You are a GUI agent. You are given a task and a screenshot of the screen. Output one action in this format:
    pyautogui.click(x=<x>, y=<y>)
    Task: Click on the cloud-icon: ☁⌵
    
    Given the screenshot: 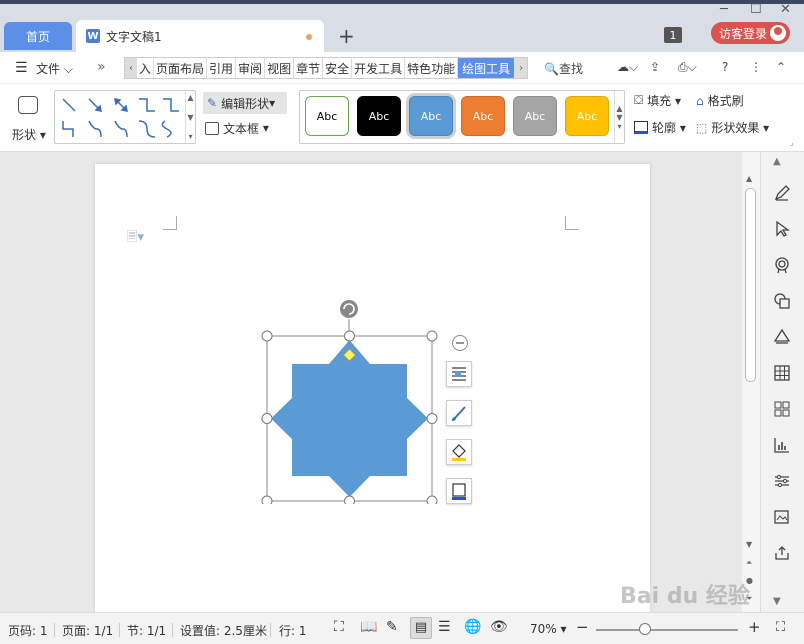 What is the action you would take?
    pyautogui.click(x=627, y=67)
    